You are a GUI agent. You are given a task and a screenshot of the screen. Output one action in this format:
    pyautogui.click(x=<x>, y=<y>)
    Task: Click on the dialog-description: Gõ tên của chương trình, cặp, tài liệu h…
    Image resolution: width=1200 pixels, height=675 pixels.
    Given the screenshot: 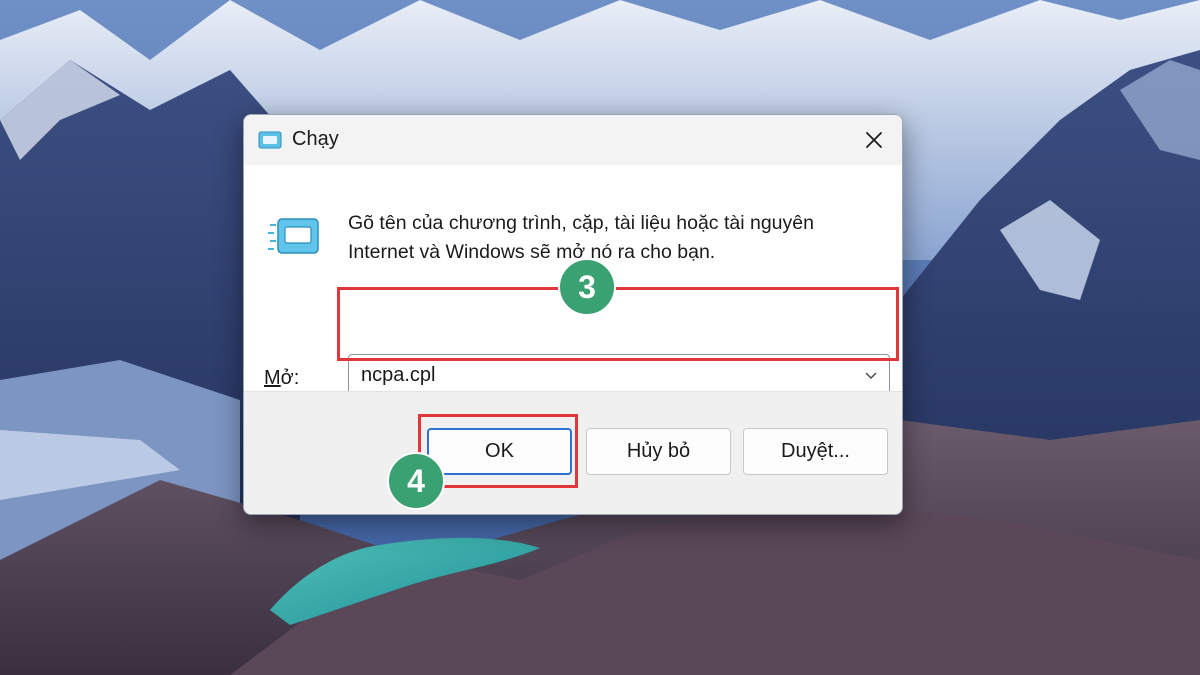 What is the action you would take?
    pyautogui.click(x=618, y=238)
    